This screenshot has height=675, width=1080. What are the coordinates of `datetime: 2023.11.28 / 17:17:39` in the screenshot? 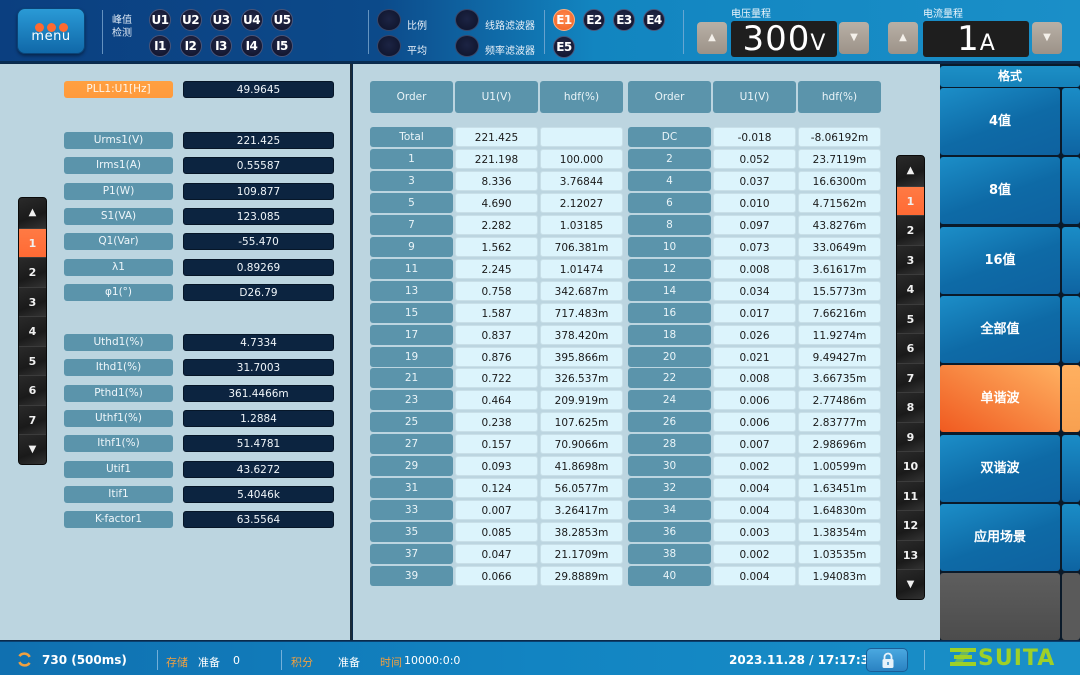 It's located at (803, 660).